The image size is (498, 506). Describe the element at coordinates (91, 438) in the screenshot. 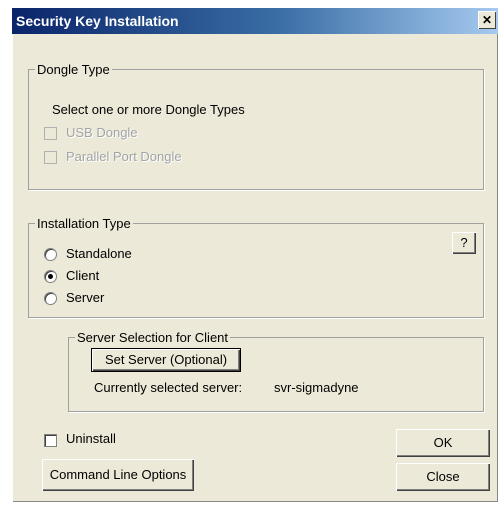

I see `uninstall-label: Uninstall` at that location.